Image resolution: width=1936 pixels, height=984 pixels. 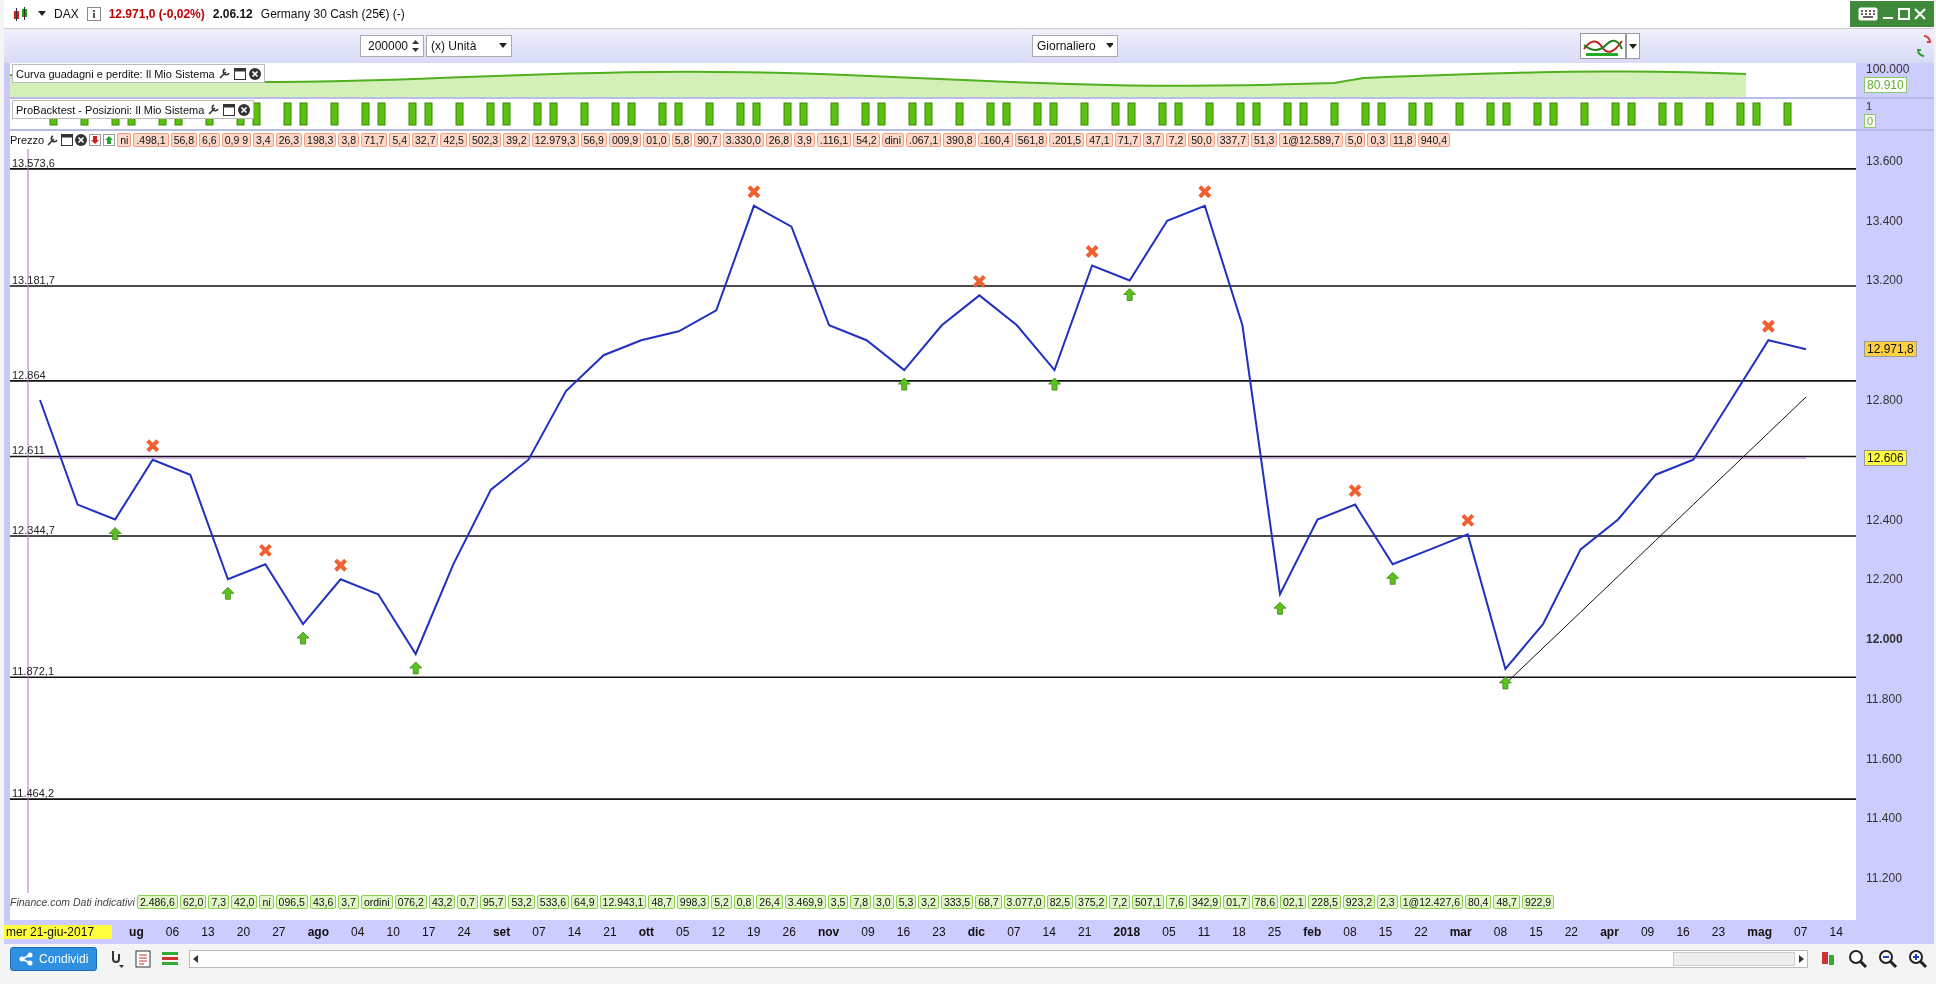 I want to click on level-label: 13.573,6, so click(x=33, y=162).